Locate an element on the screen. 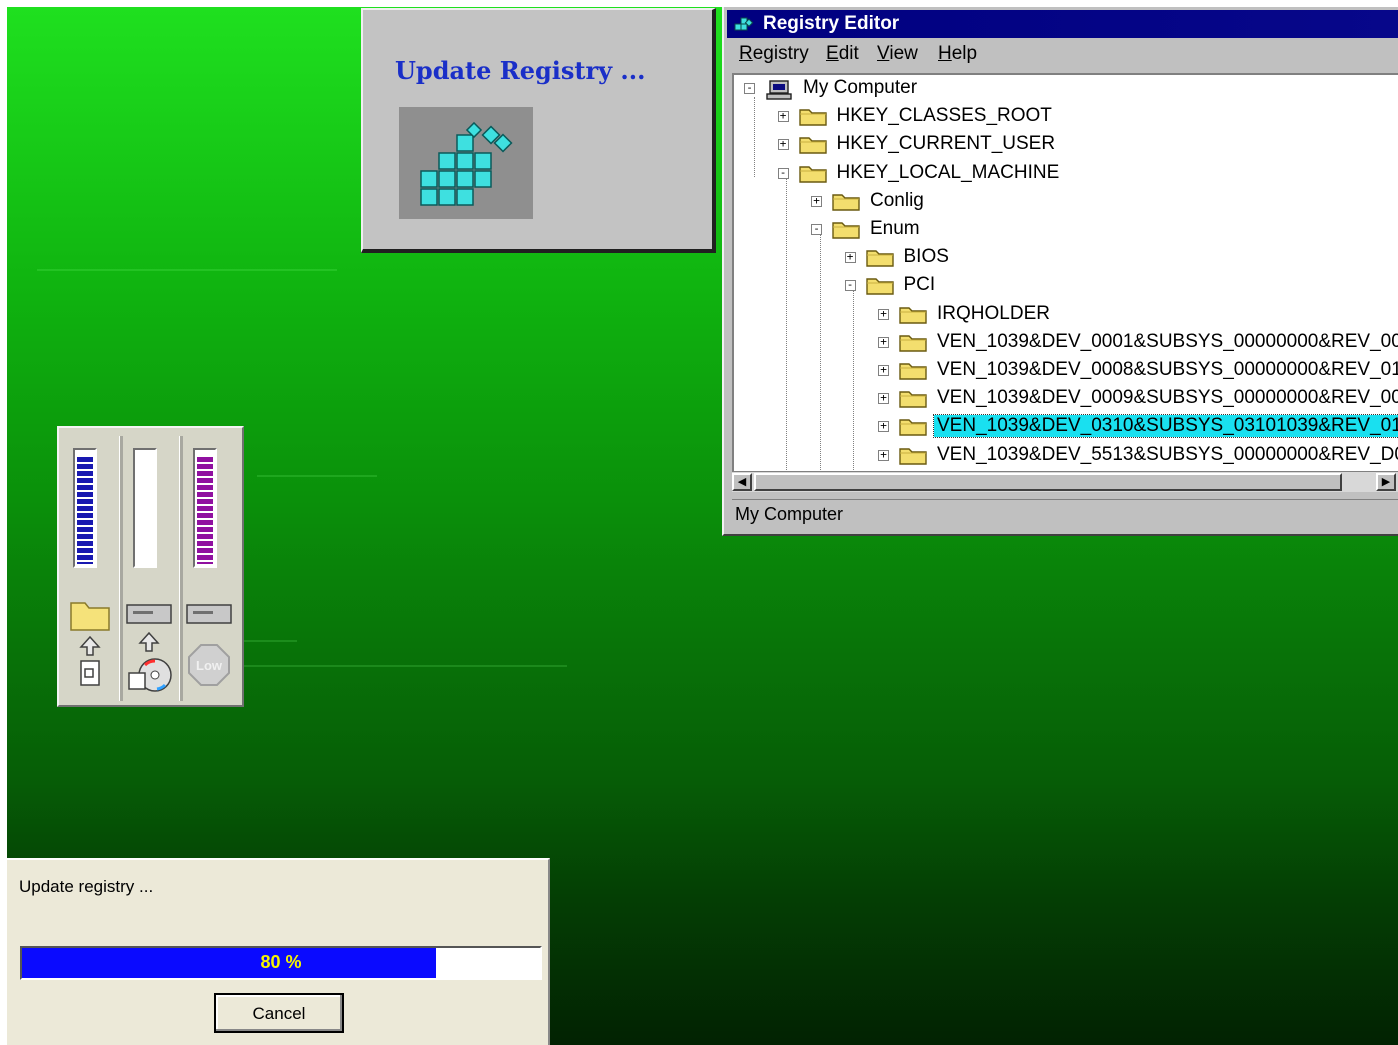 The width and height of the screenshot is (1398, 1045). menu-registry: Registry is located at coordinates (774, 54).